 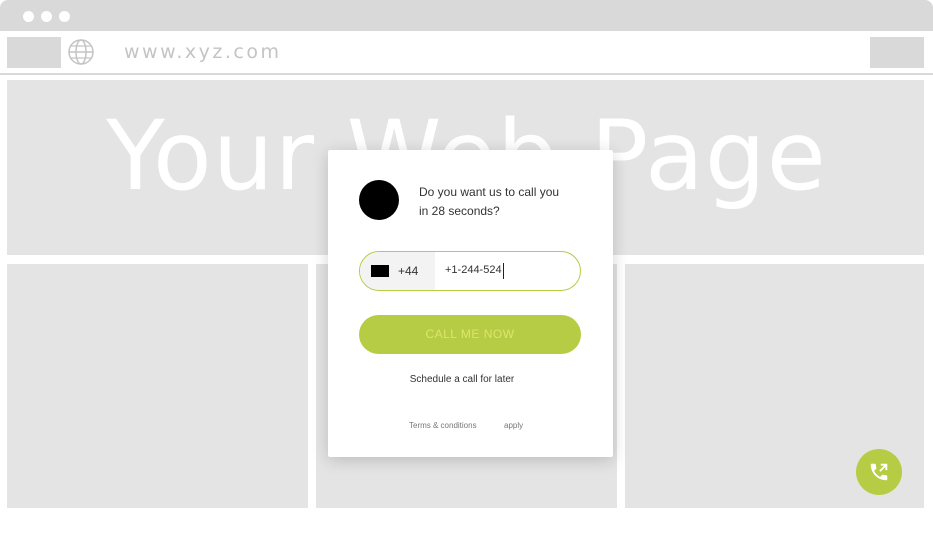 I want to click on content-block-left, so click(x=157, y=386).